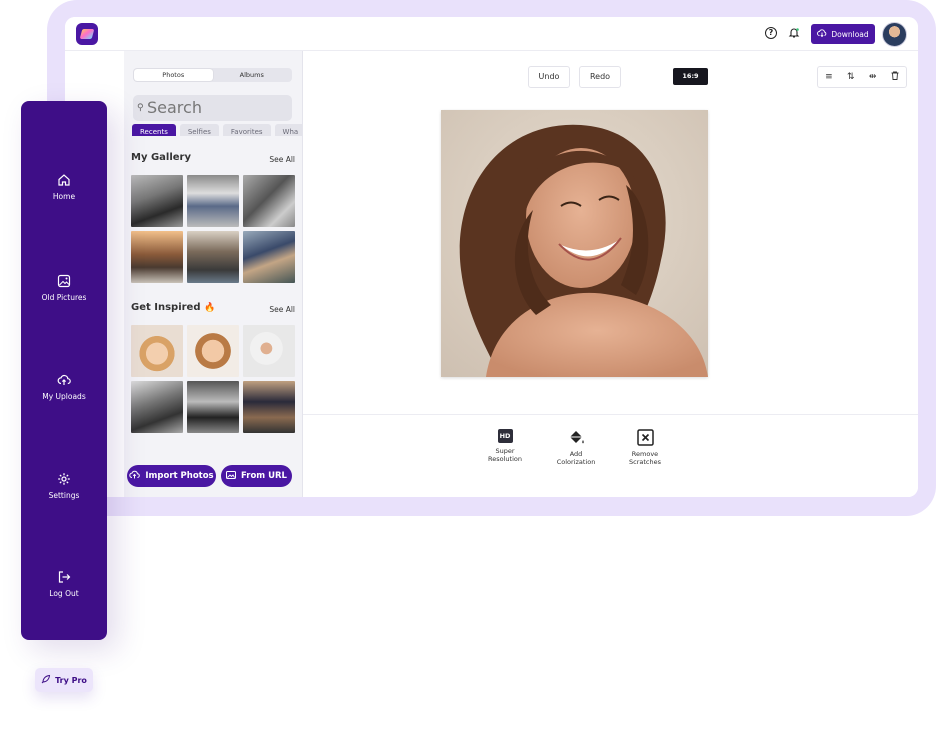  What do you see at coordinates (862, 77) in the screenshot?
I see `image-tools: ≡ ⇅ ⇹` at bounding box center [862, 77].